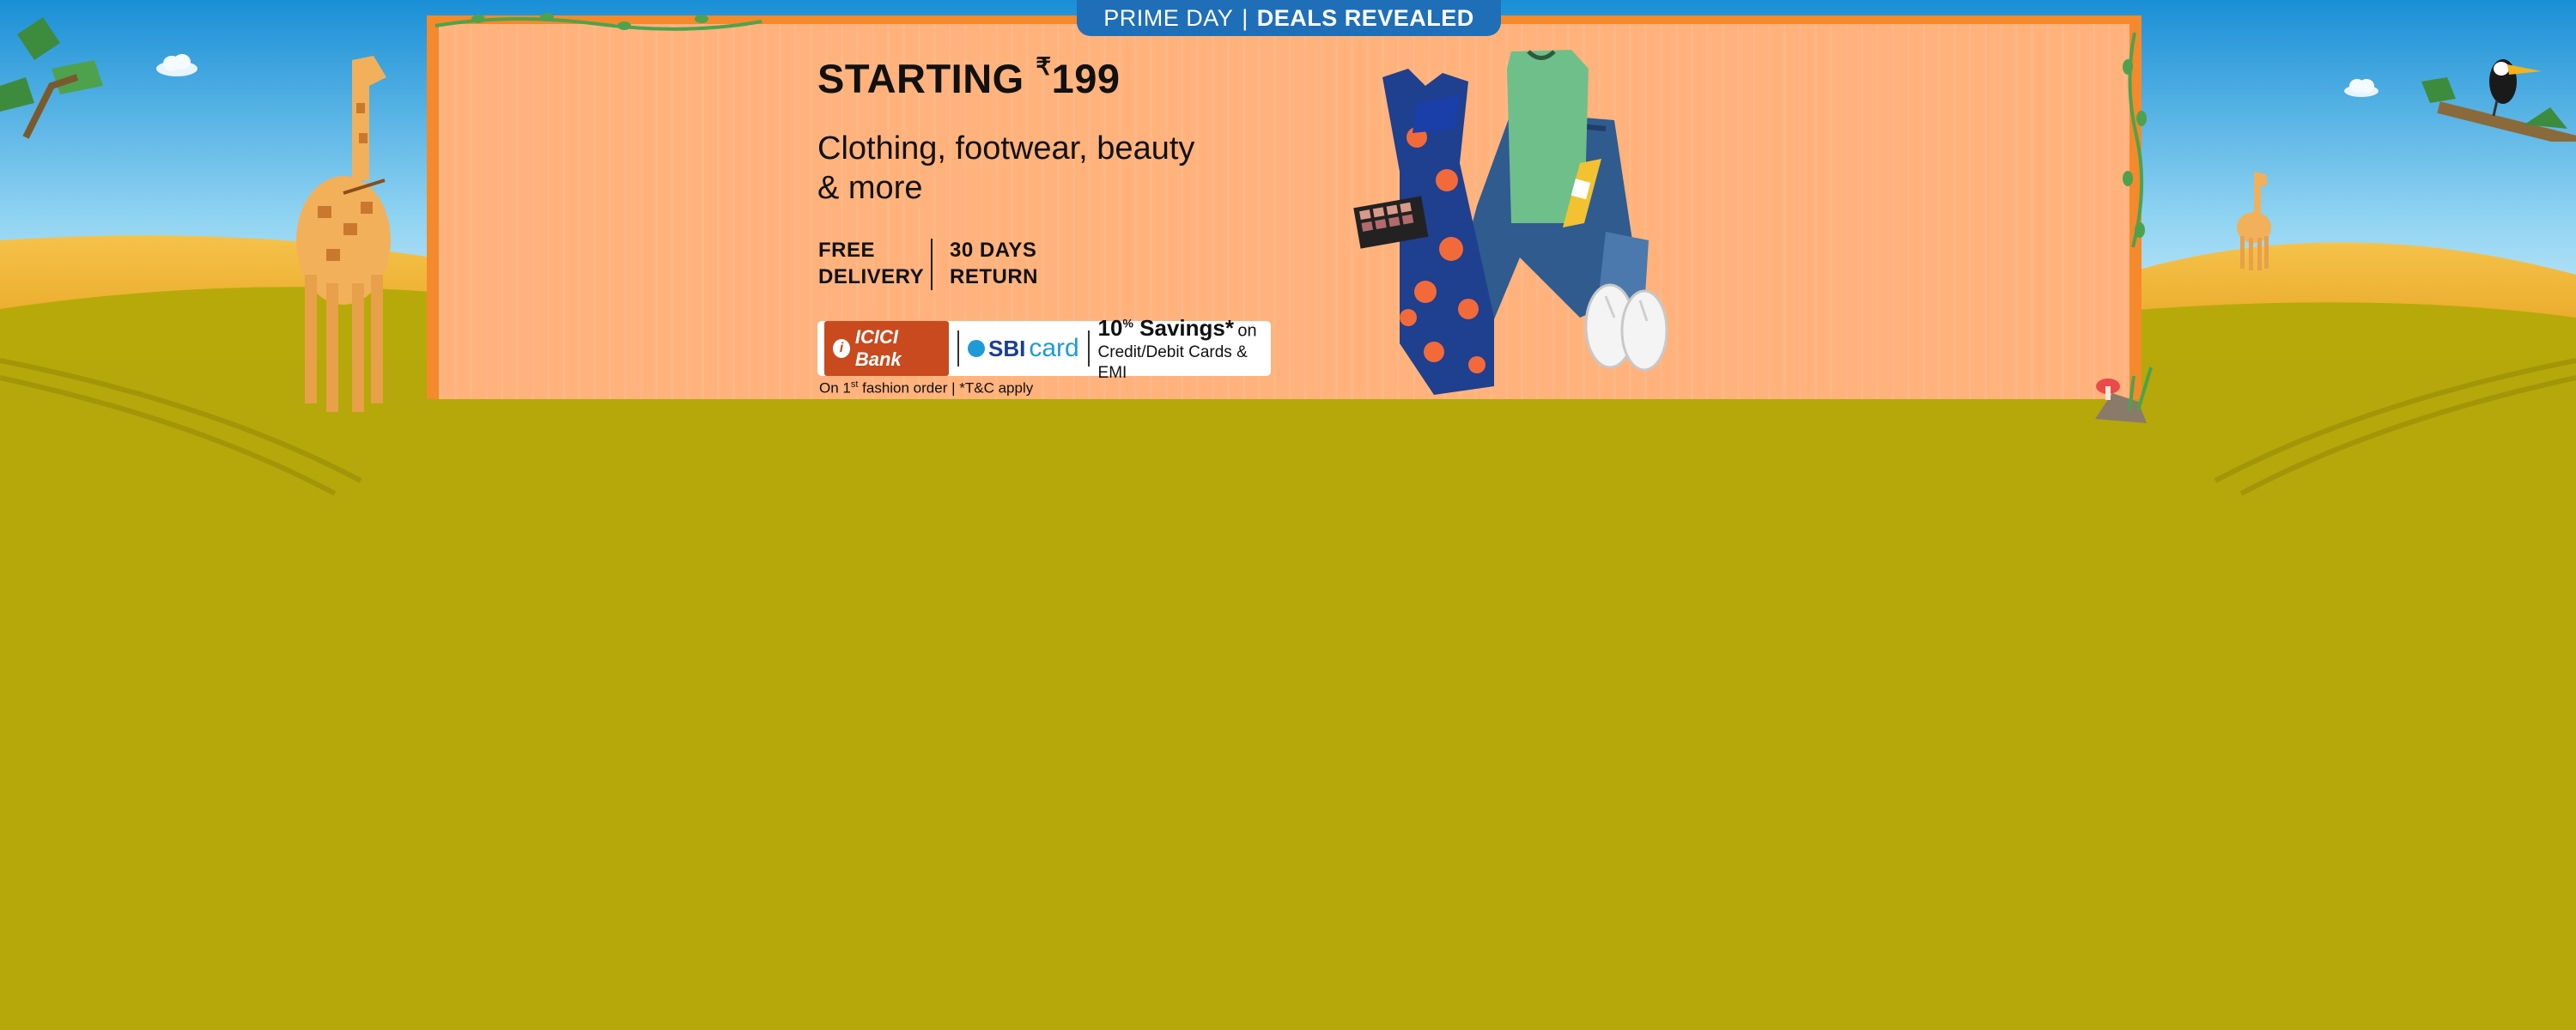 The width and height of the screenshot is (2576, 1030). I want to click on feature-line: RETURN, so click(994, 276).